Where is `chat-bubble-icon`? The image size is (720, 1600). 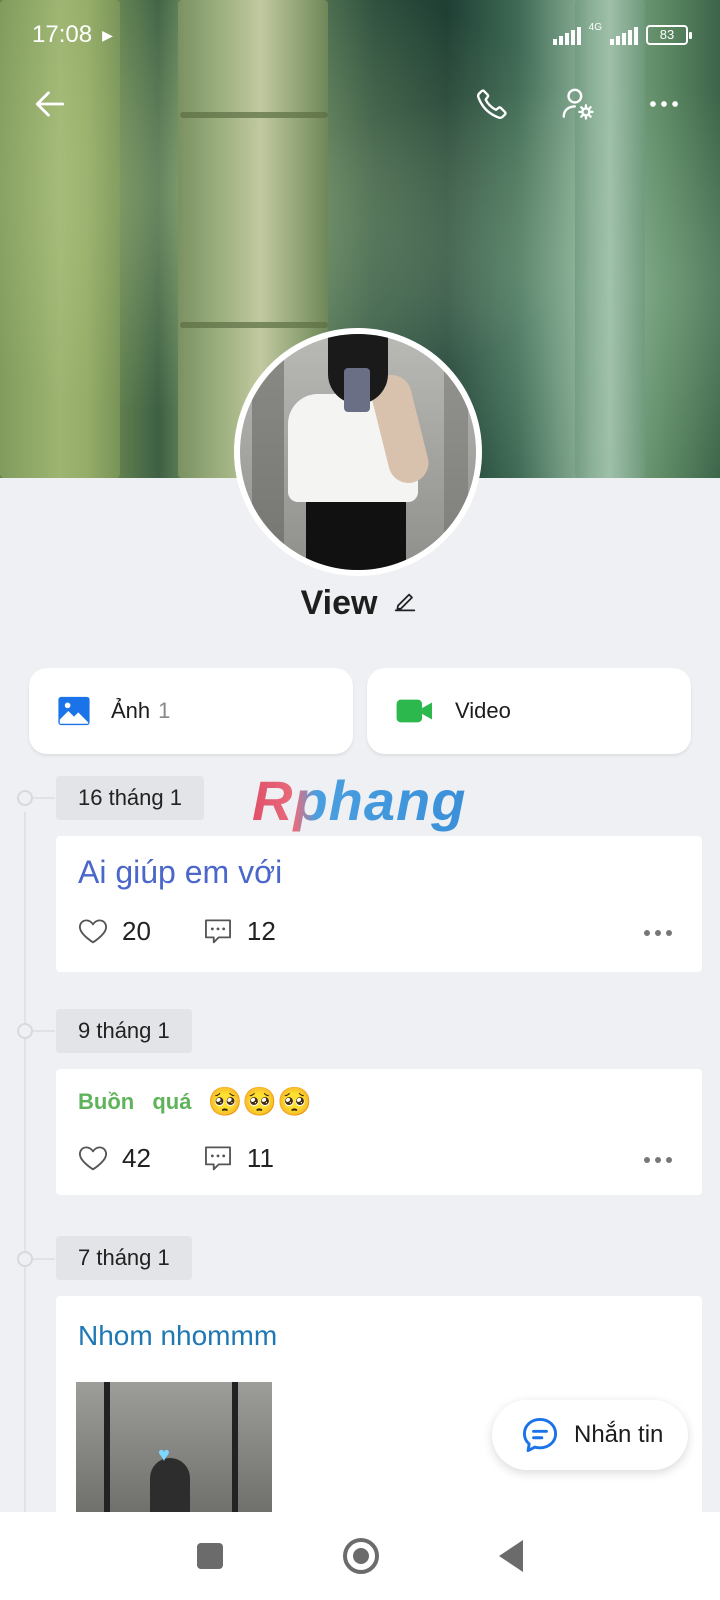
chat-bubble-icon is located at coordinates (540, 1435).